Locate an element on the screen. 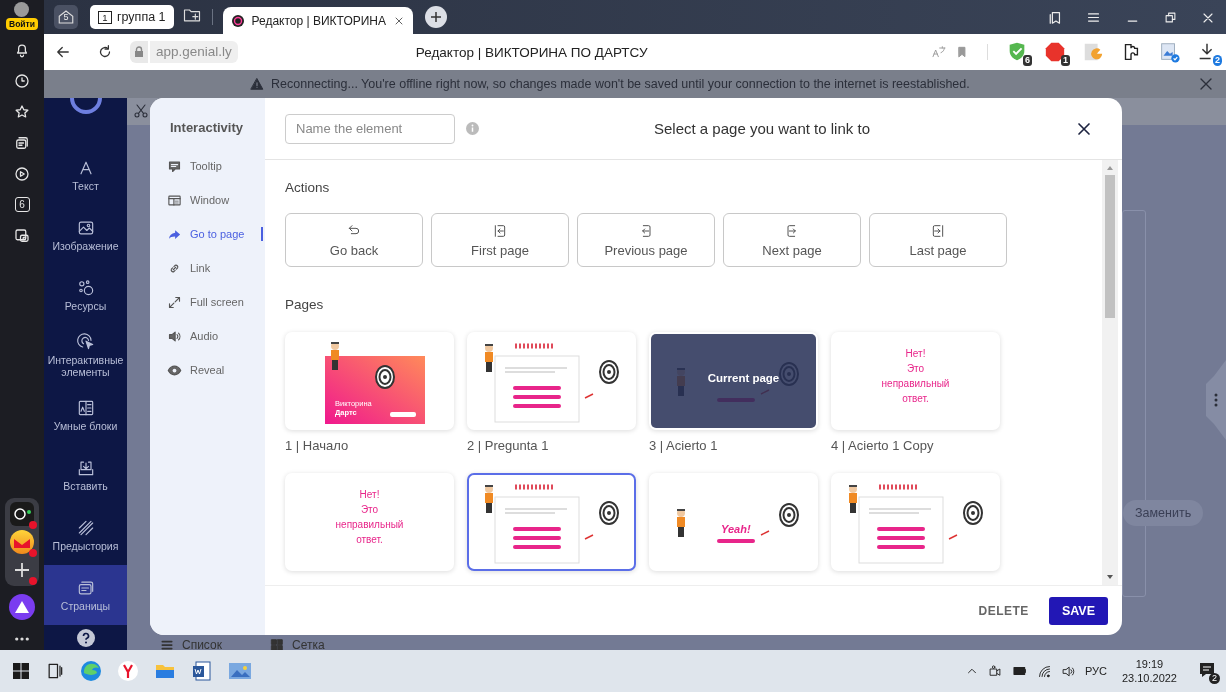  fullscreen-icon is located at coordinates (174, 302).